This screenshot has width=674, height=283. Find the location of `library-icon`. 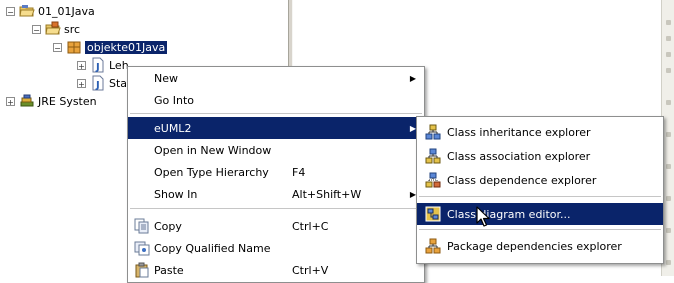

library-icon is located at coordinates (27, 100).